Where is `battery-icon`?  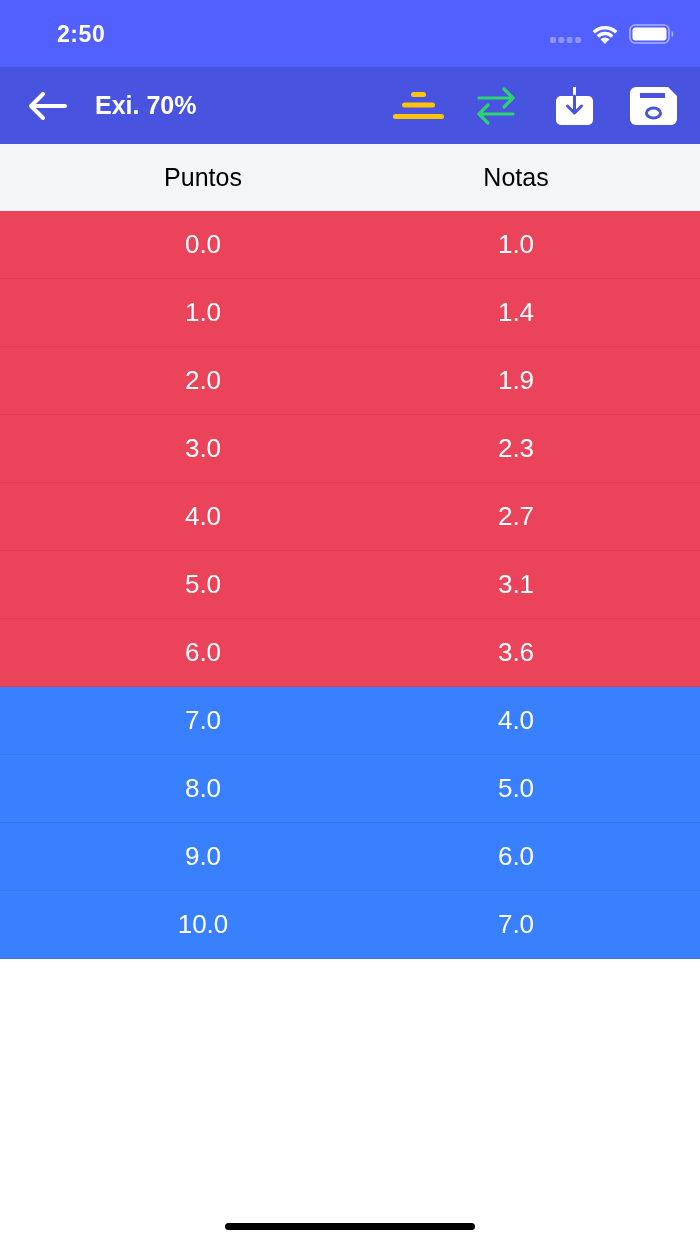 battery-icon is located at coordinates (651, 33).